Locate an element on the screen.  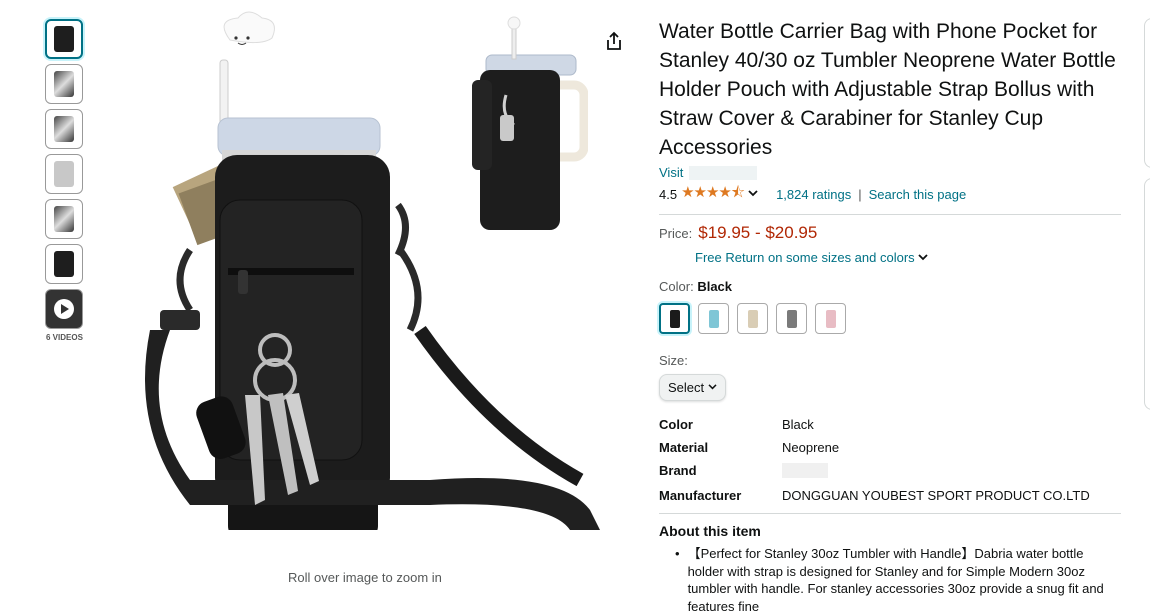
rating-value: 4.5 is located at coordinates (668, 194).